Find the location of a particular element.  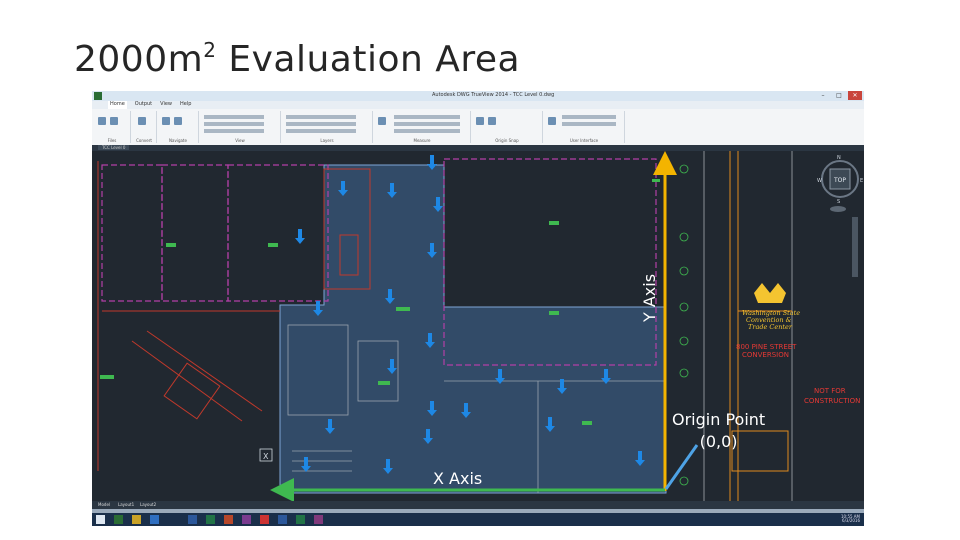

layer-state-select is located at coordinates (321, 124).